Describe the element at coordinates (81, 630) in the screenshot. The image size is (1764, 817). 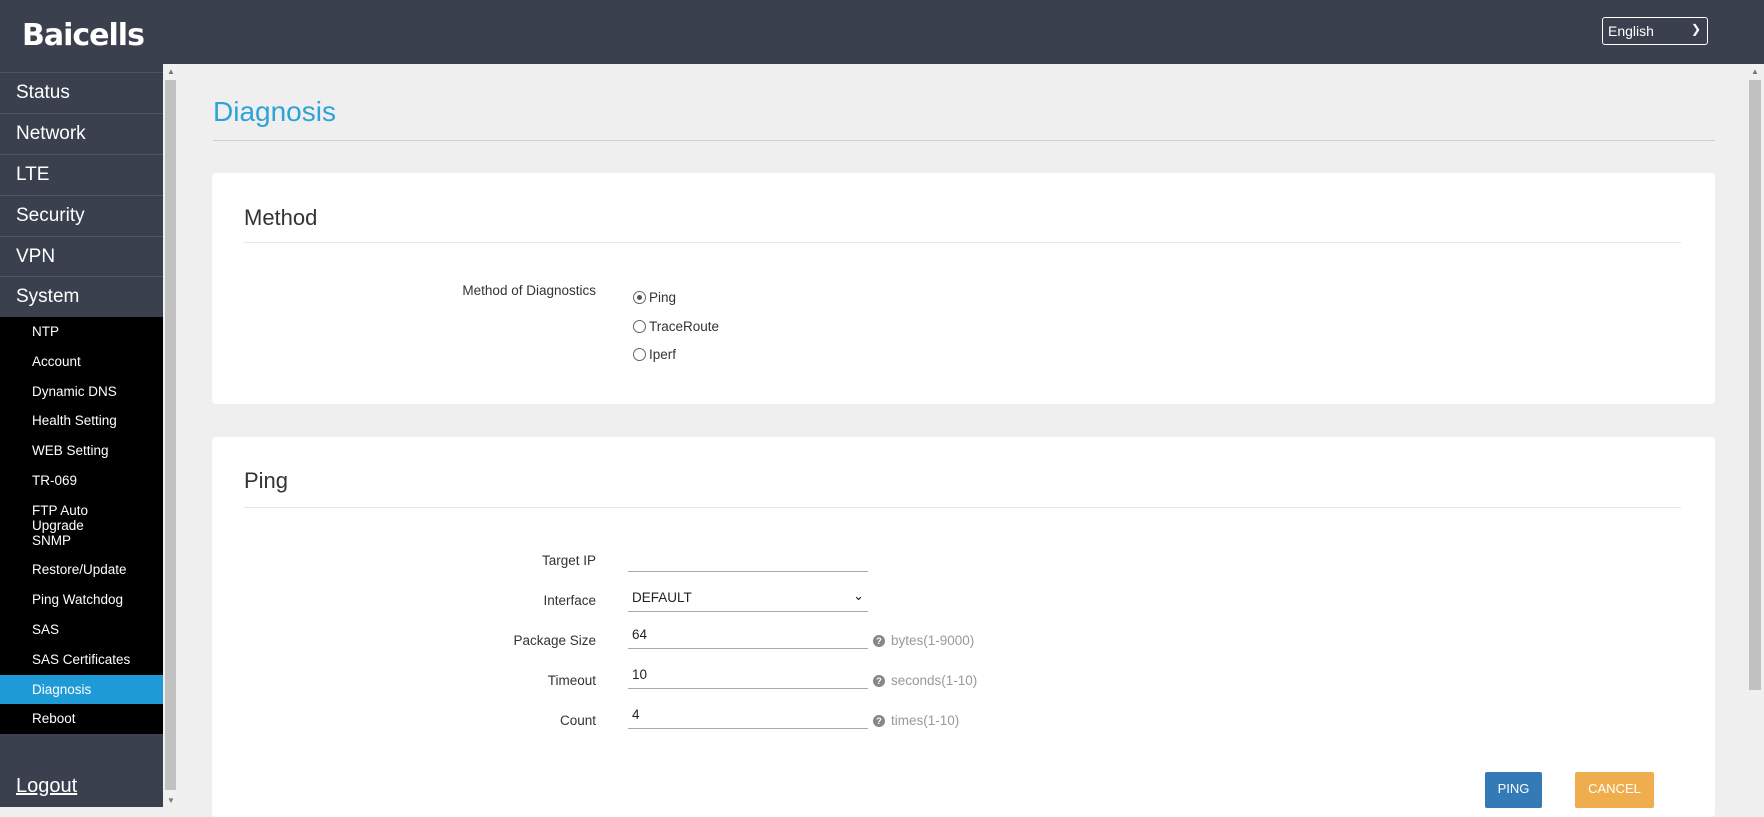
I see `sub-sas: SAS` at that location.